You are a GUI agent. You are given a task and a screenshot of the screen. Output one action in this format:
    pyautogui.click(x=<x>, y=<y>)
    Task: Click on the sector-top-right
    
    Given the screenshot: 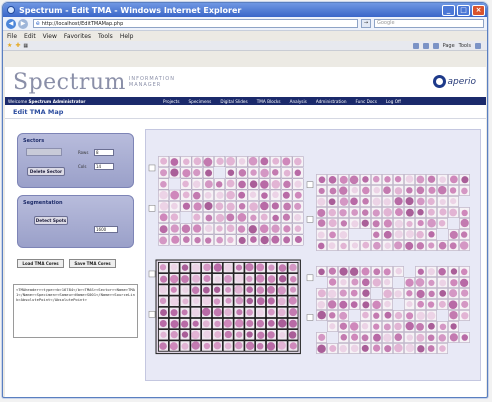 What is the action you would take?
    pyautogui.click(x=388, y=212)
    